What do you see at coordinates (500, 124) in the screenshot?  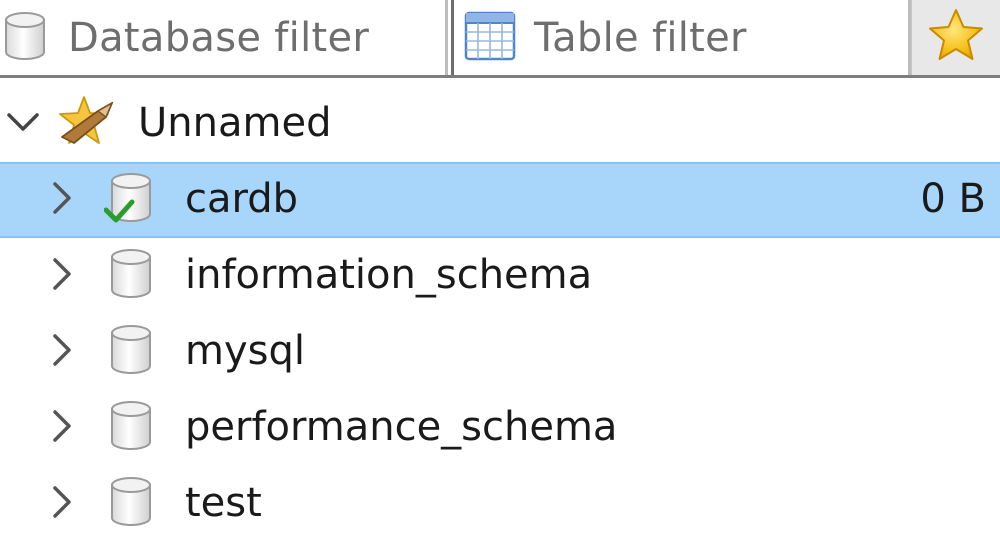 I see `tree-row-session: Unnamed` at bounding box center [500, 124].